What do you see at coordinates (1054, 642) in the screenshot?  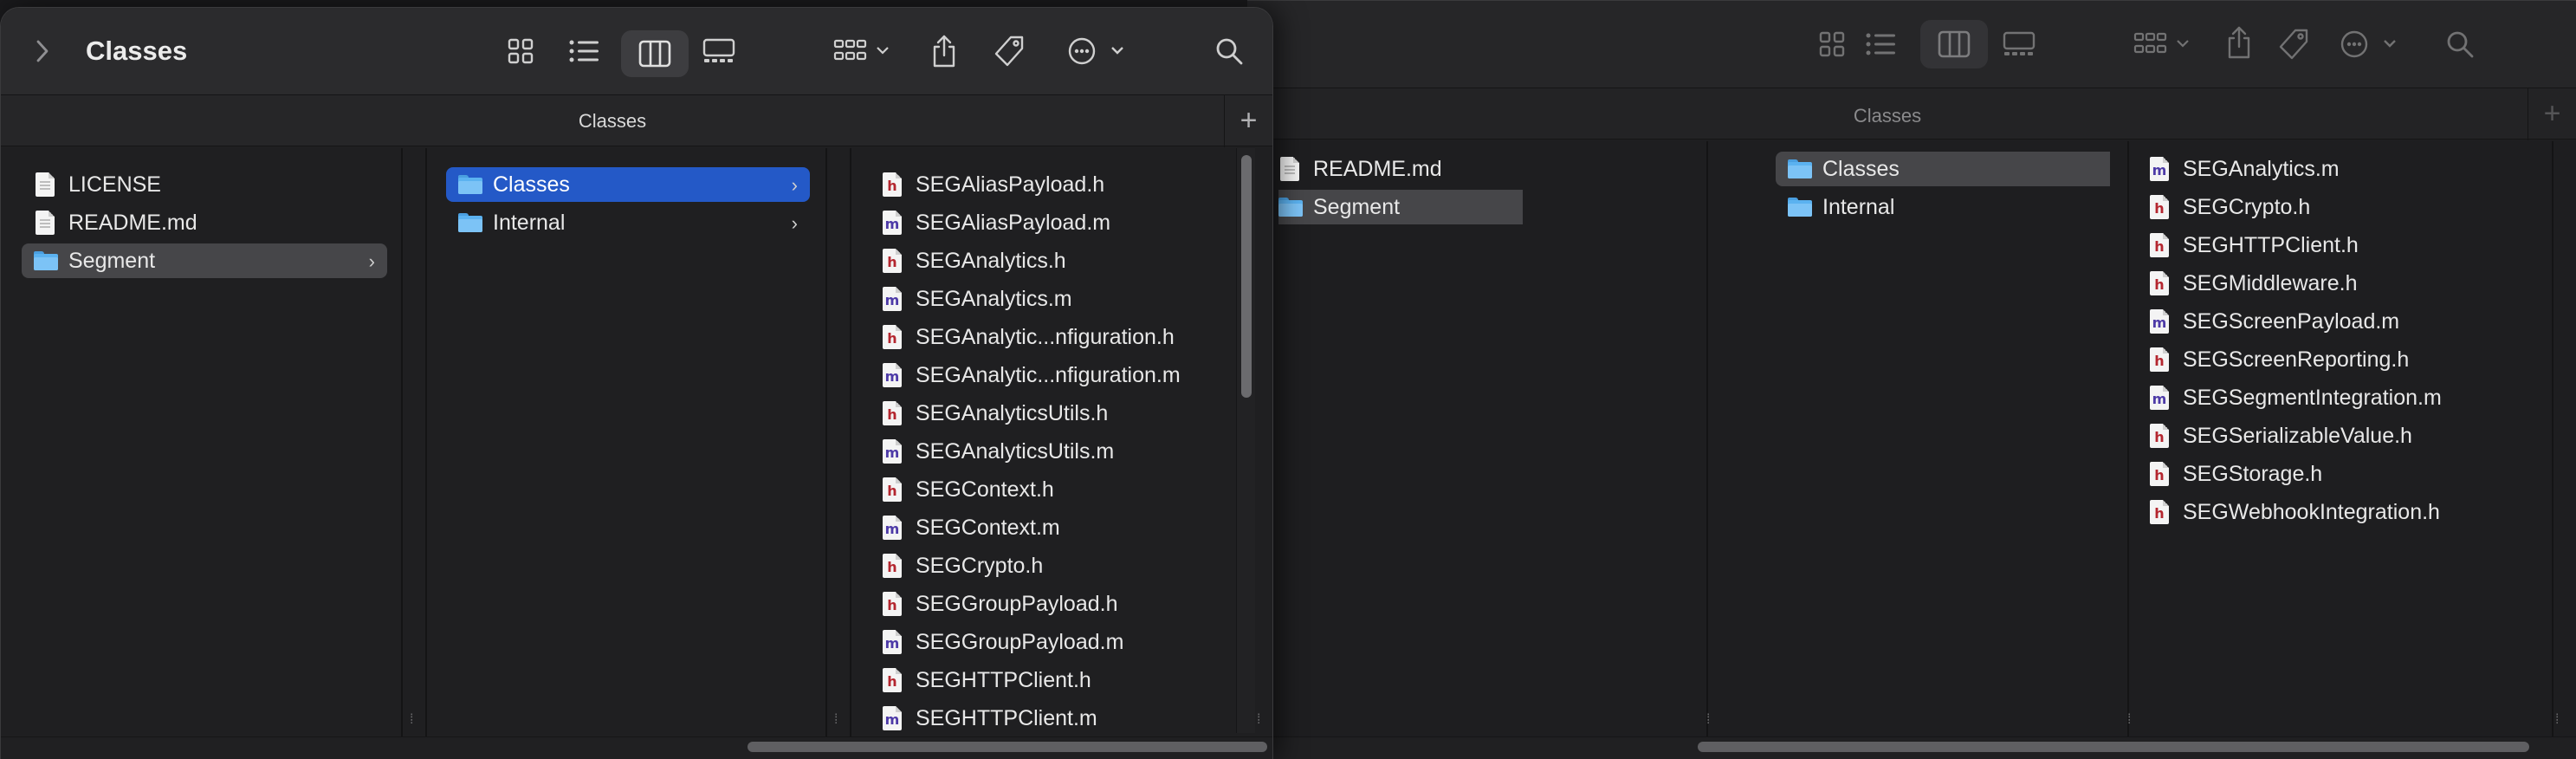 I see `list-item: m SEGGroupPayload.m` at bounding box center [1054, 642].